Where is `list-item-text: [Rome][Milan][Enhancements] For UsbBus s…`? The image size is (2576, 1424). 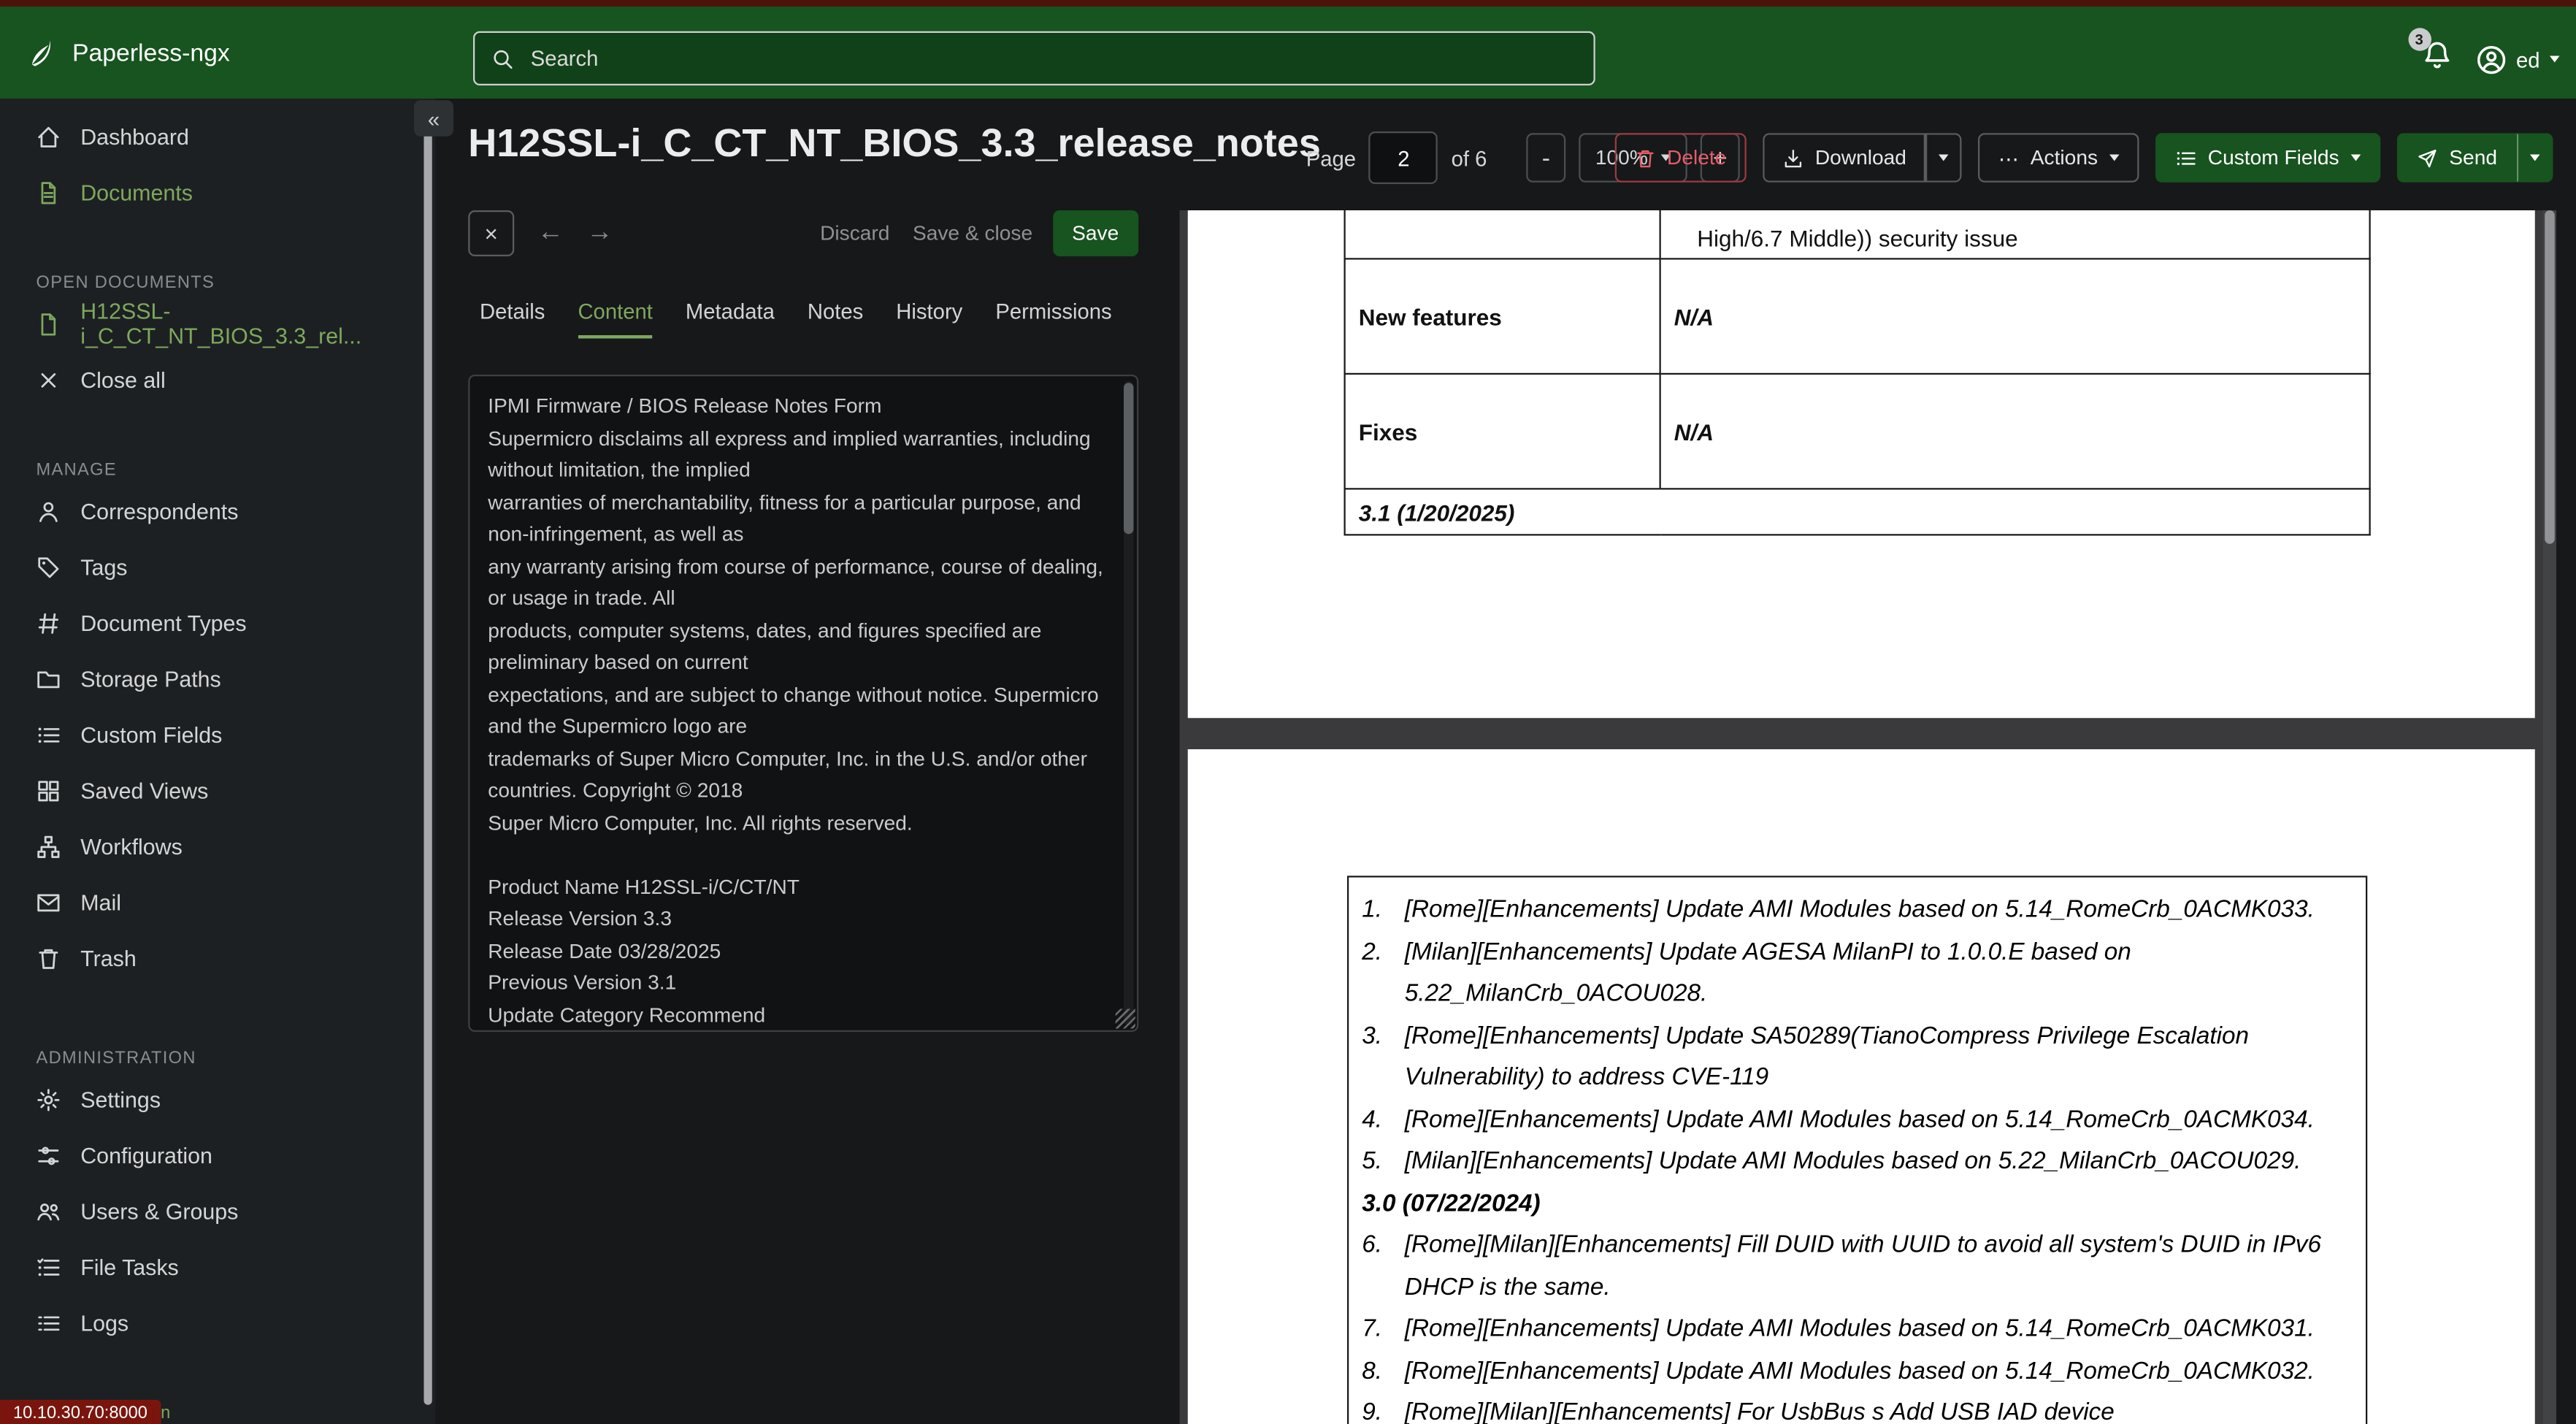 list-item-text: [Rome][Milan][Enhancements] For UsbBus s… is located at coordinates (1759, 1412).